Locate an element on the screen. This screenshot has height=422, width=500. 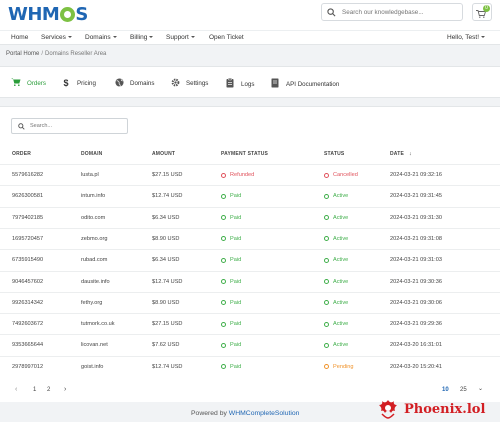
order-id-cell: 9353665644 is located at coordinates (27, 345).